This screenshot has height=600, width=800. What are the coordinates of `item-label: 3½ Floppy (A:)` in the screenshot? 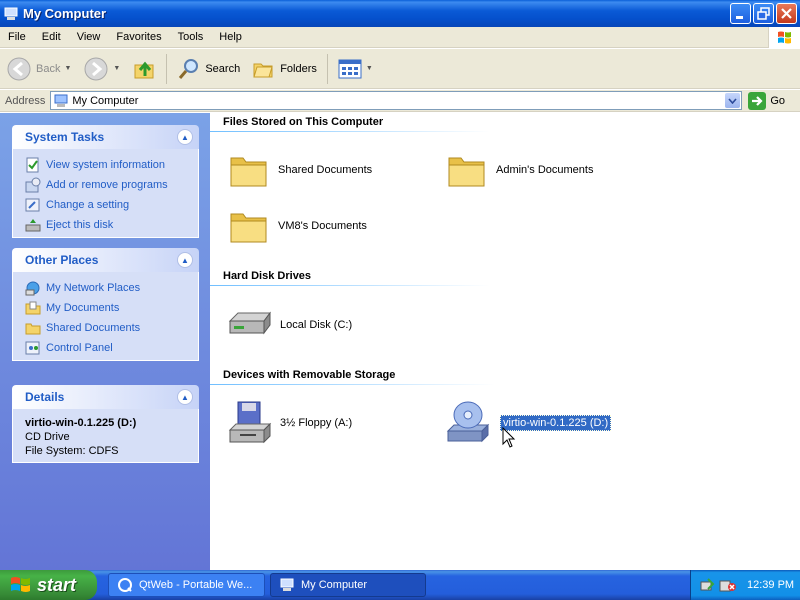 It's located at (316, 423).